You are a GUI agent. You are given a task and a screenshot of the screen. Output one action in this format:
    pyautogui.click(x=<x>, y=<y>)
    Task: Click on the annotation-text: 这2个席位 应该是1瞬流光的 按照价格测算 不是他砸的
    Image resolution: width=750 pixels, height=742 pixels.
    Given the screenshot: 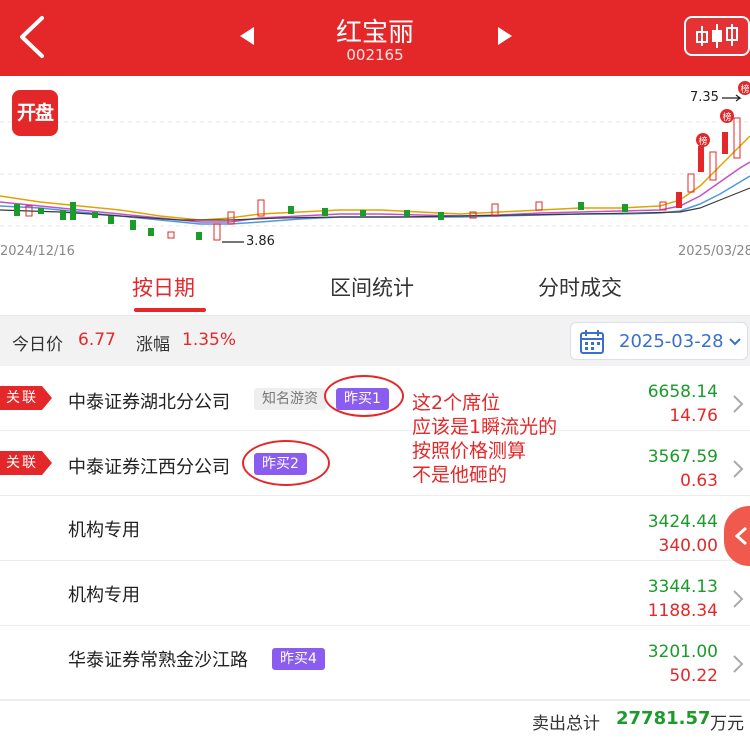 What is the action you would take?
    pyautogui.click(x=484, y=439)
    